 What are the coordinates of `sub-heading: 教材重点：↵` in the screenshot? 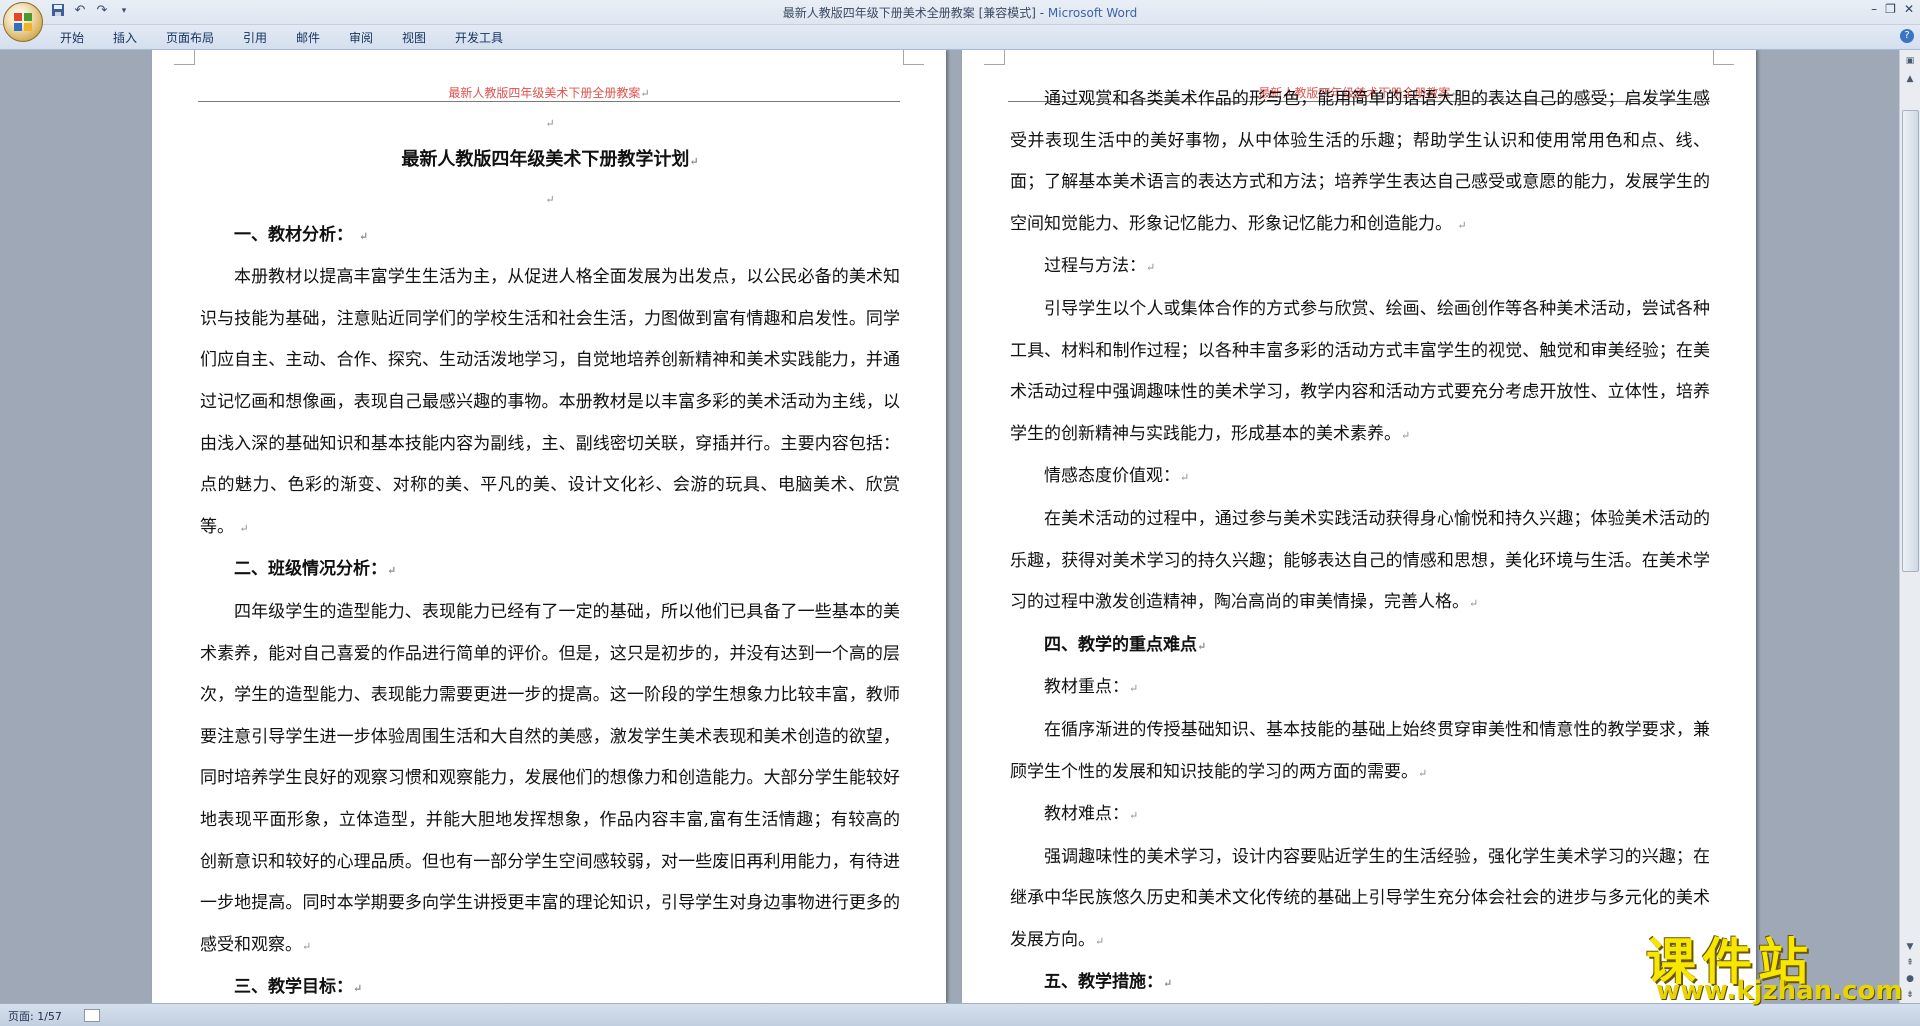 It's located at (1091, 687).